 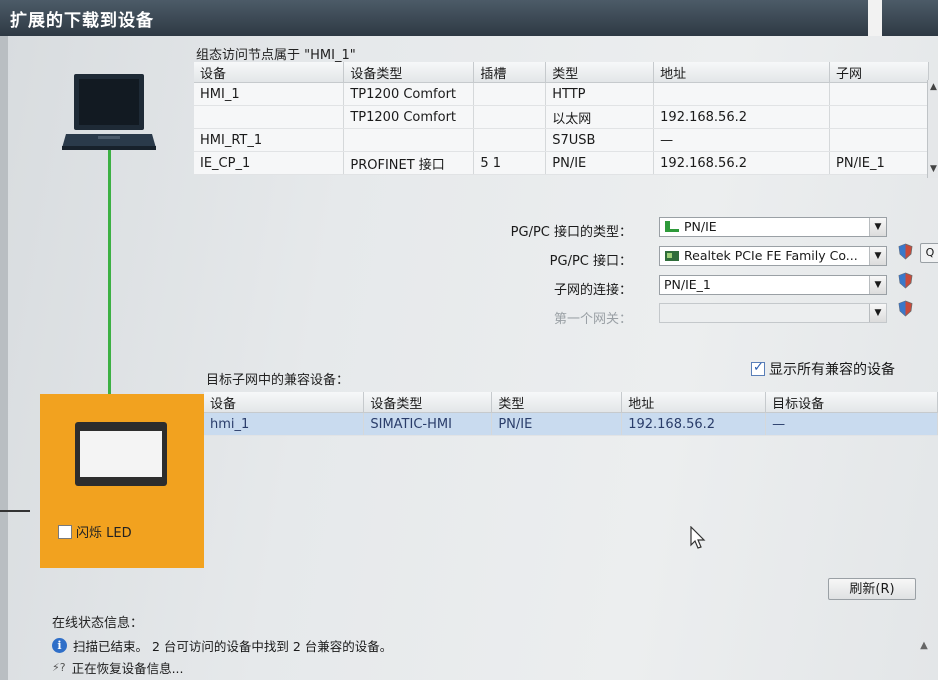 What do you see at coordinates (278, 380) in the screenshot?
I see `compatible-caption: 目标子网中的兼容设备：` at bounding box center [278, 380].